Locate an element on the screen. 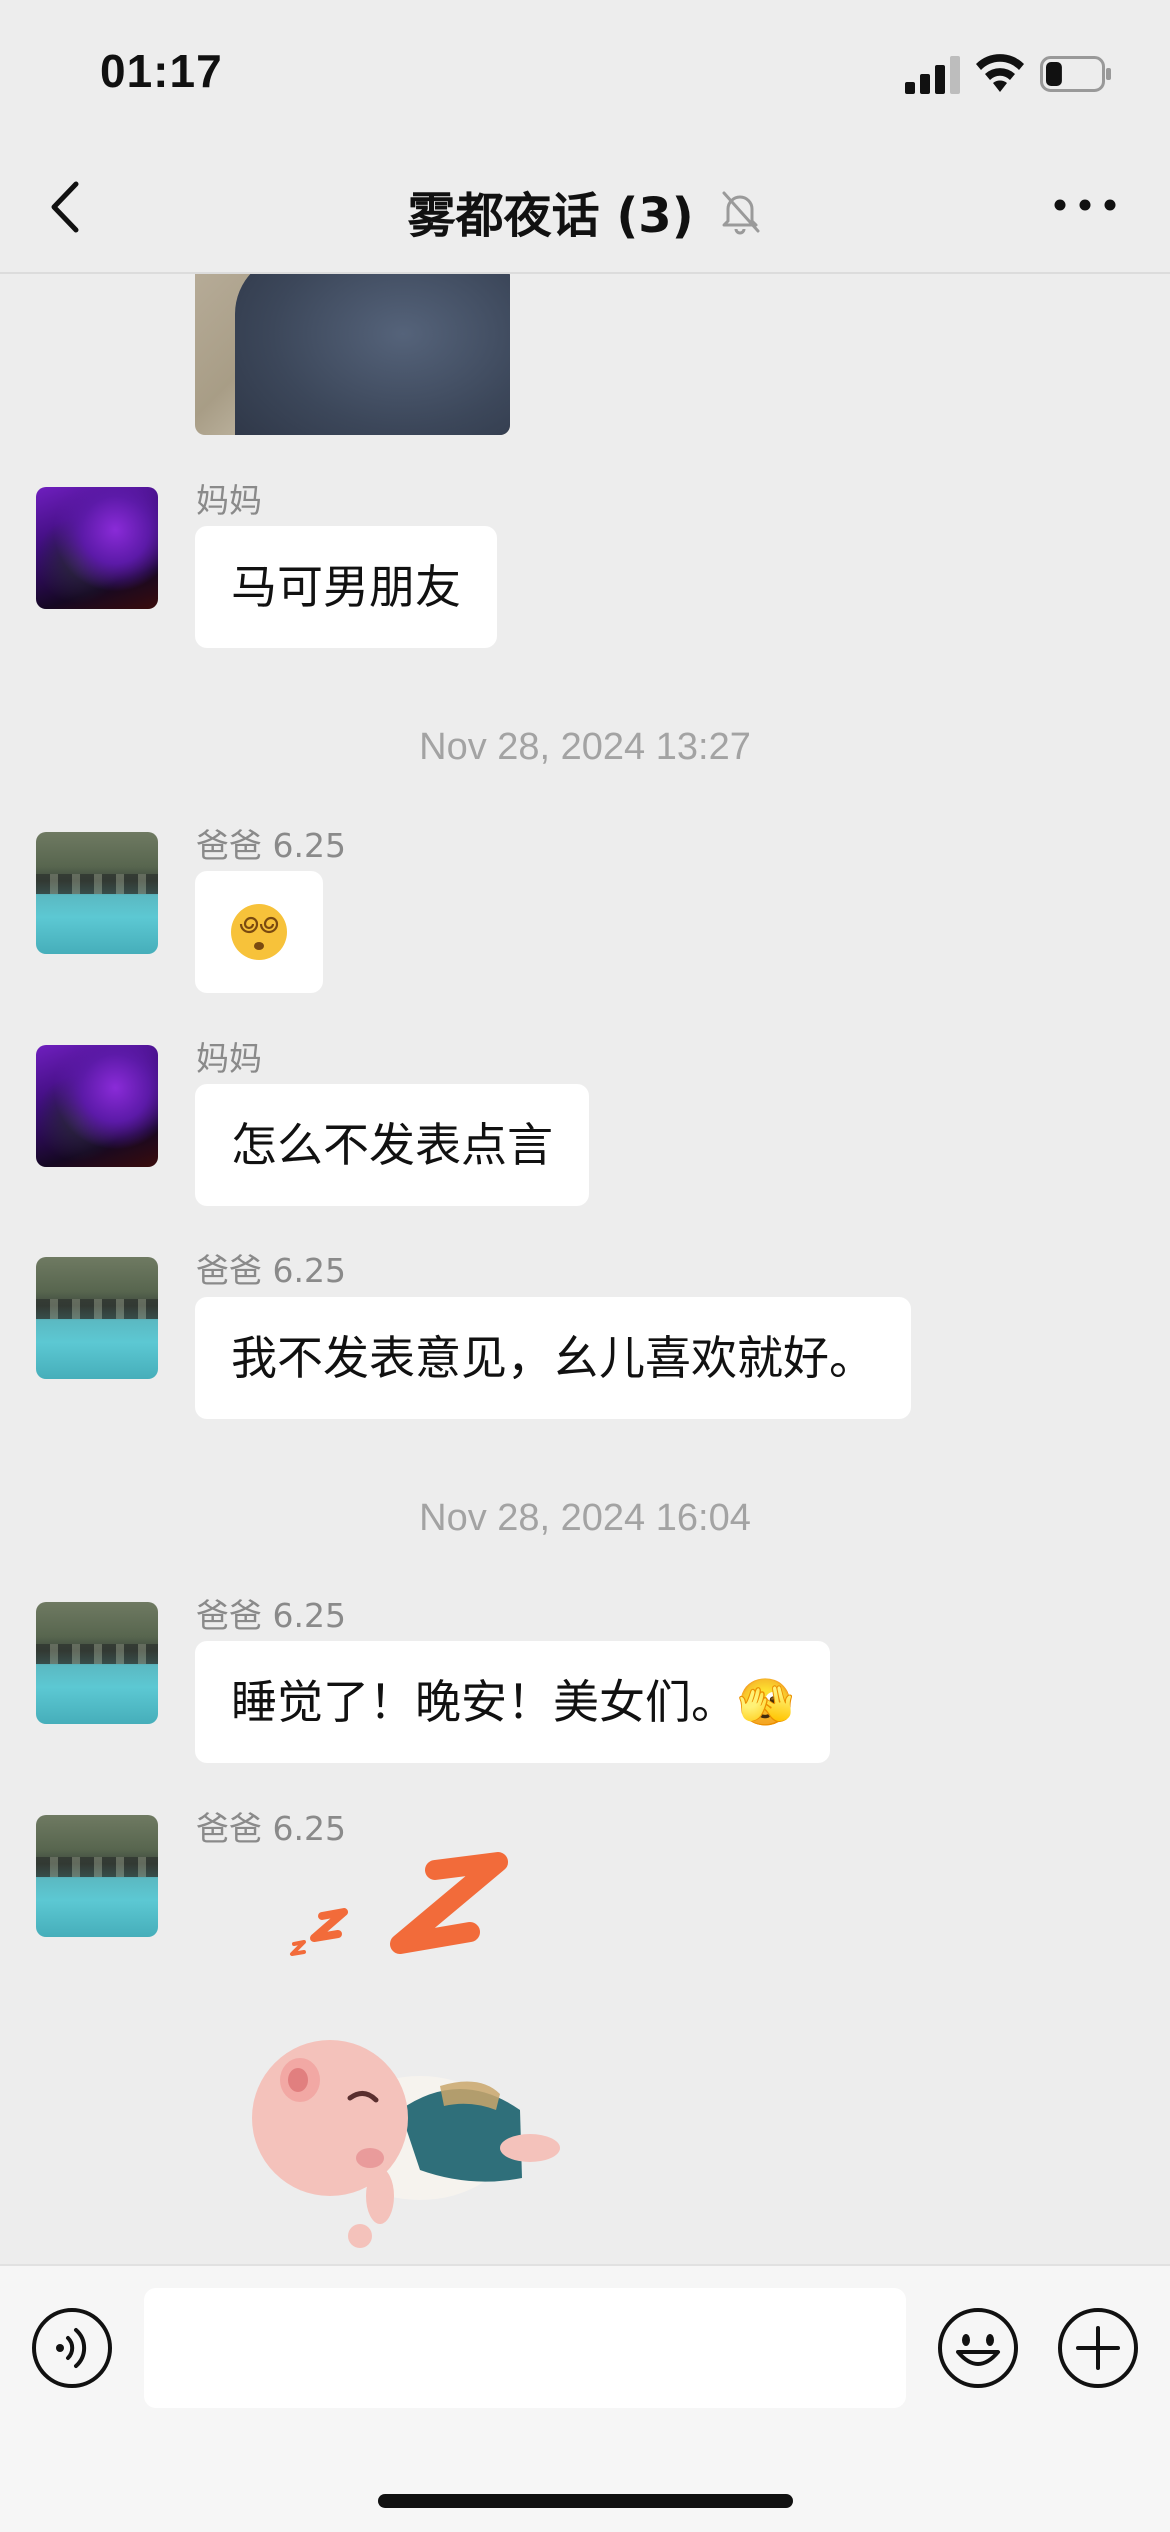  timestamp: Nov 28, 2024 16:04 is located at coordinates (585, 1518).